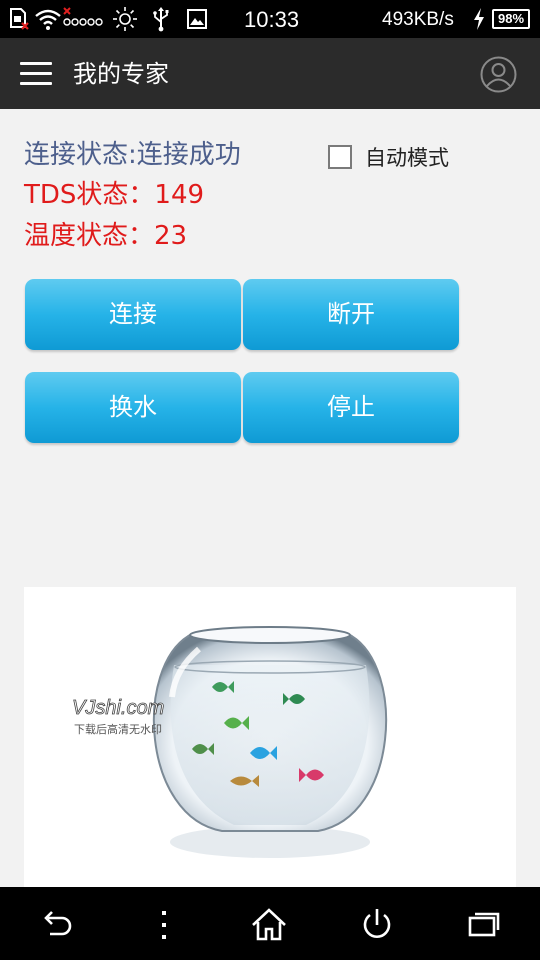  I want to click on watermark-brand: VJshi.com, so click(118, 708).